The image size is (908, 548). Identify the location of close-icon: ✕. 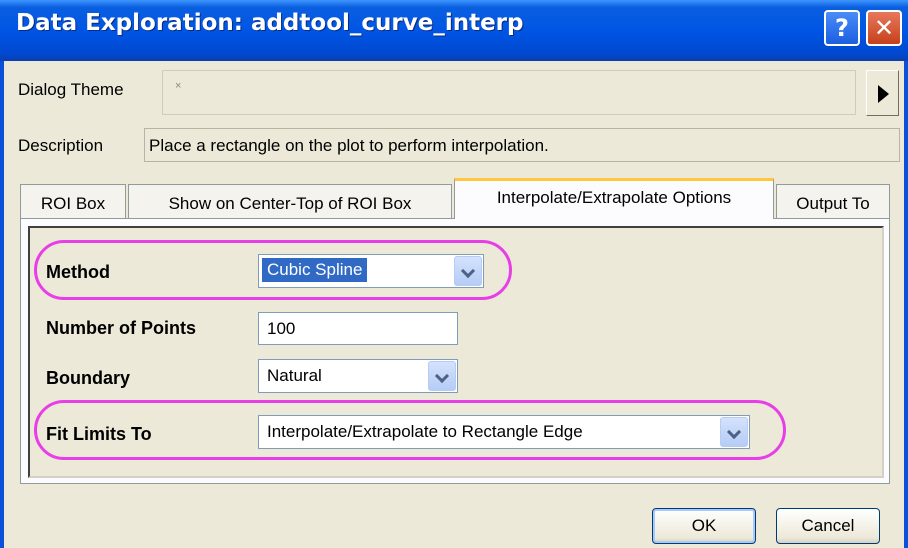
(884, 28).